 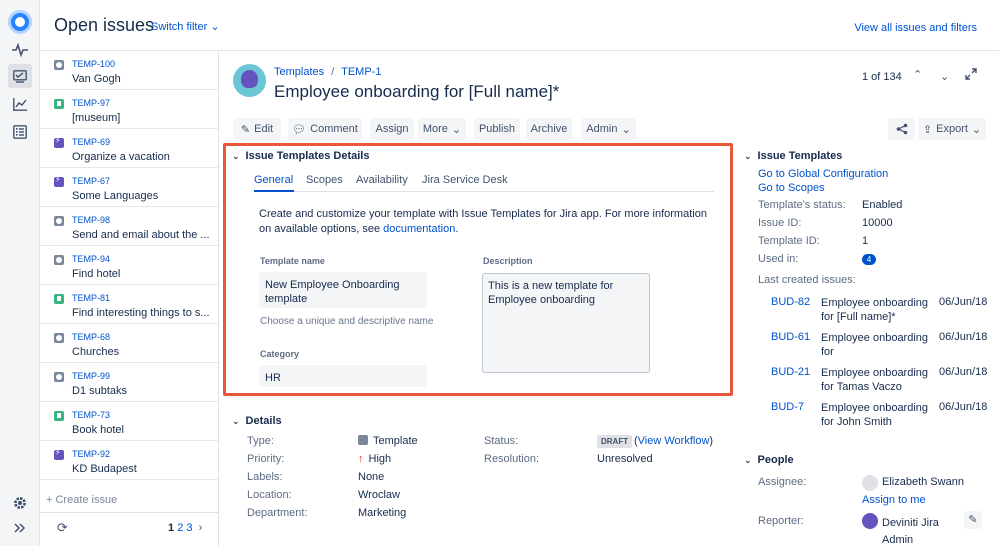 What do you see at coordinates (608, 129) in the screenshot?
I see `admin-button: Admin ⌄` at bounding box center [608, 129].